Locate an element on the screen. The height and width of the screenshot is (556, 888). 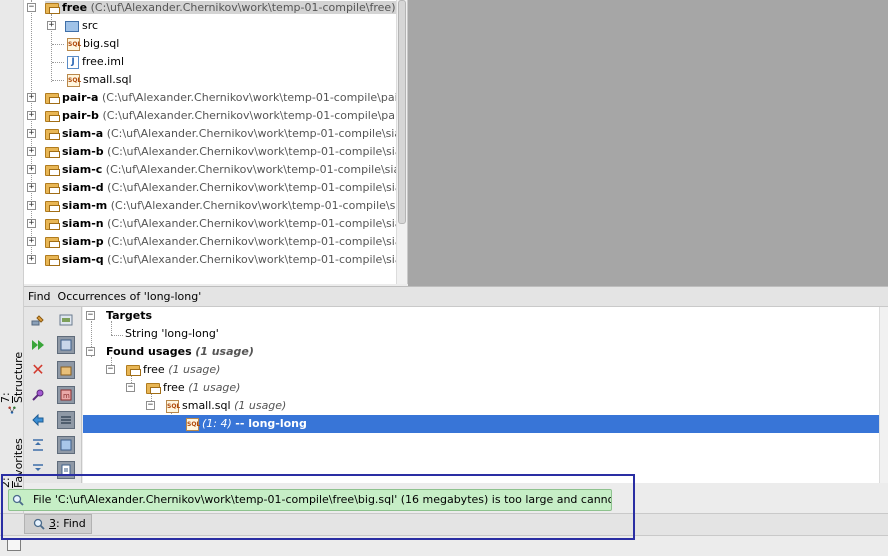
results-scrollbar is located at coordinates (883, 395).